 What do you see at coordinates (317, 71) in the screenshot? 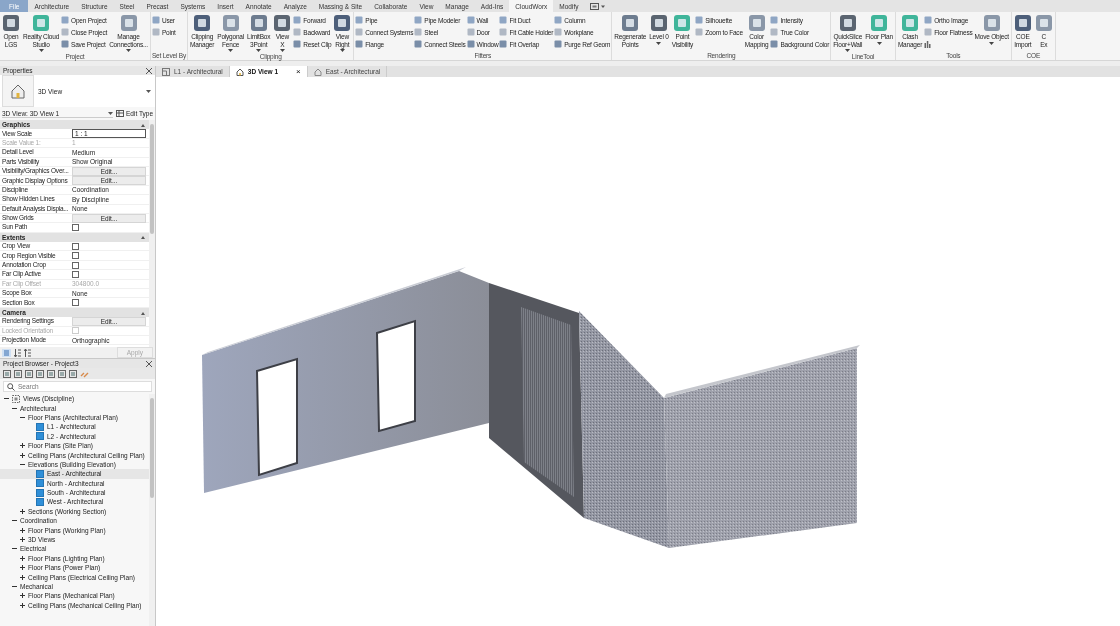
I see `house-outline-icon` at bounding box center [317, 71].